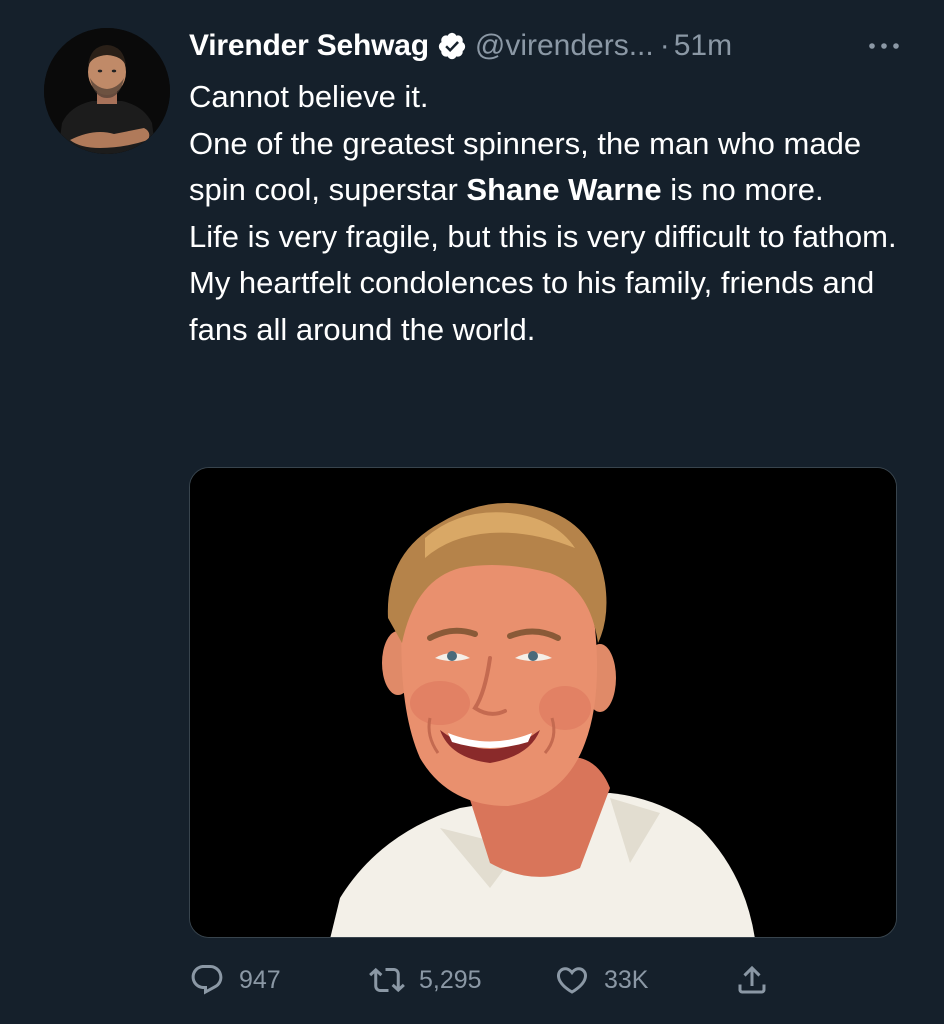  I want to click on retweet-icon, so click(387, 980).